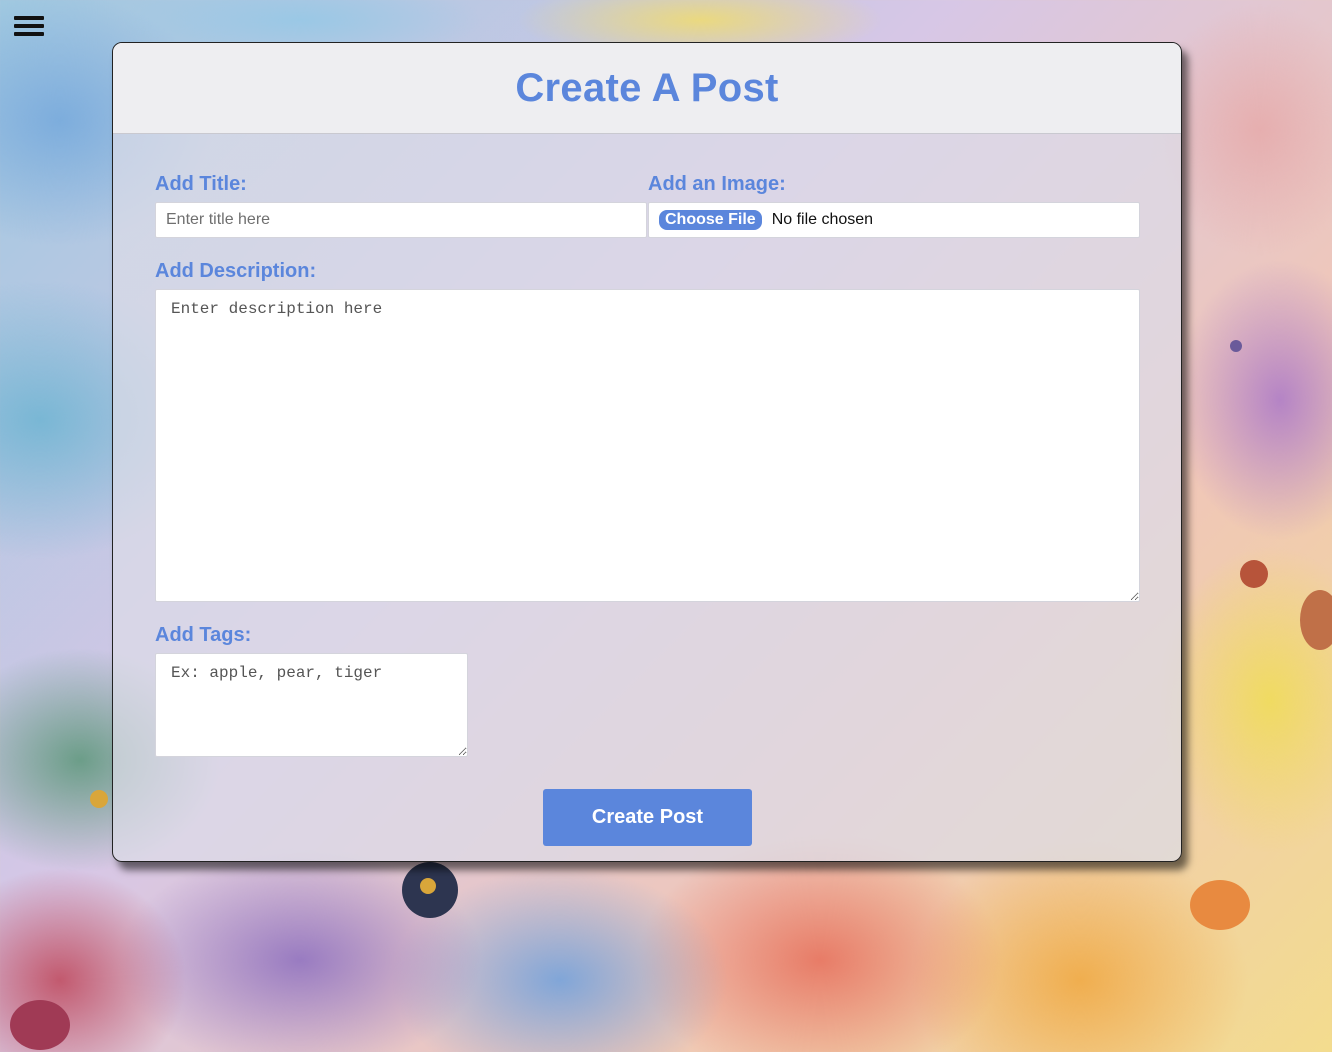  I want to click on title-input, so click(401, 220).